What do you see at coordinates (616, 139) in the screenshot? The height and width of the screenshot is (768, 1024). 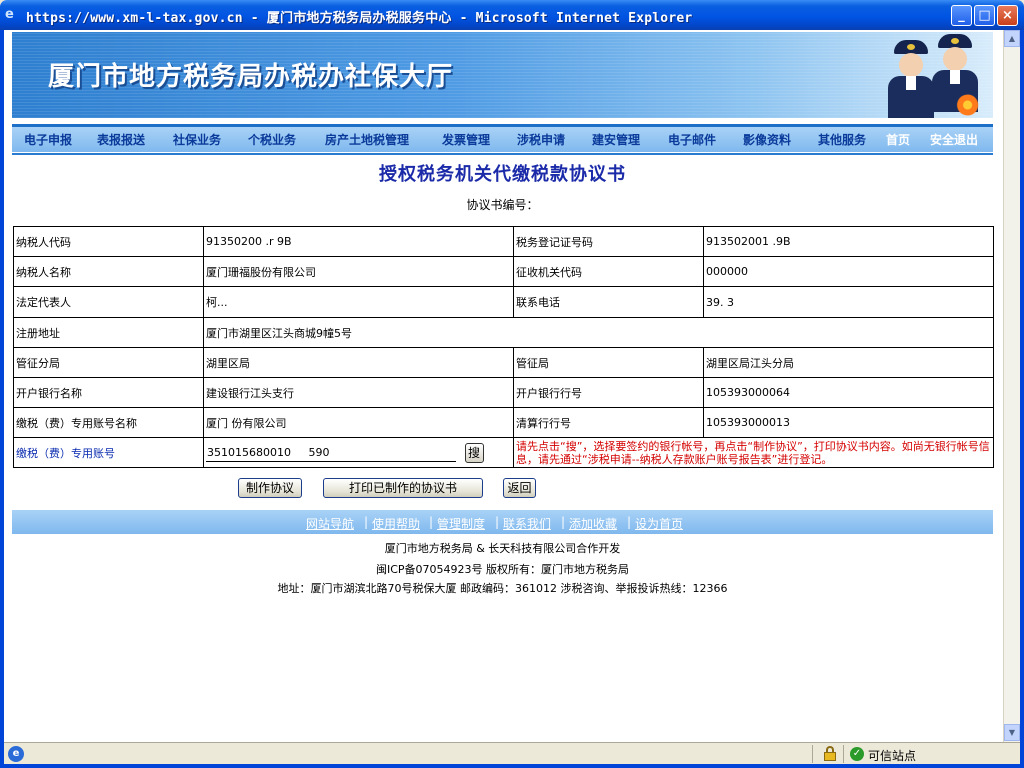 I see `nav-item-construction: 建安管理` at bounding box center [616, 139].